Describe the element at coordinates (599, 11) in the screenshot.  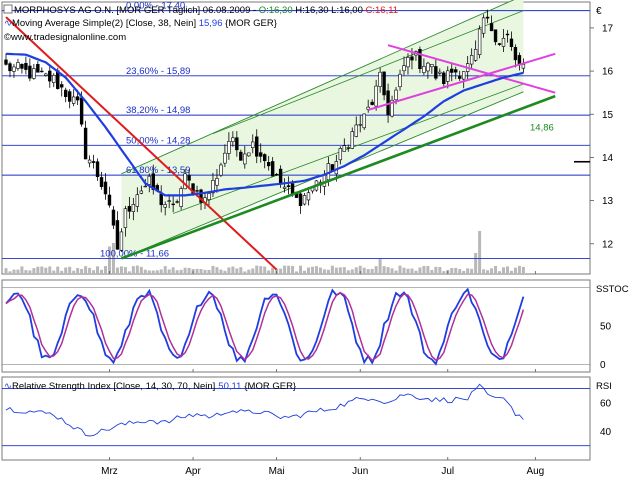
I see `currency-label: €` at that location.